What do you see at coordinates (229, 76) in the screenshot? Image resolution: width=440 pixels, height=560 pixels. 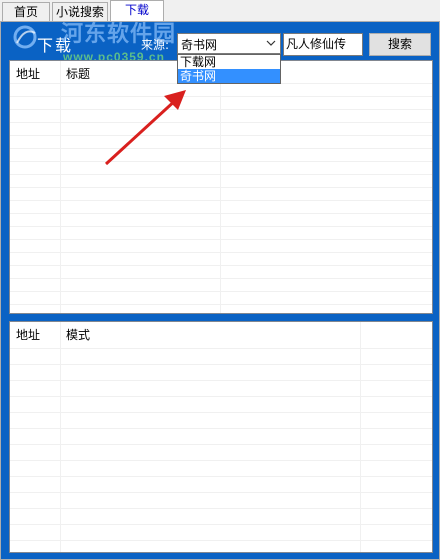 I see `source-option-qishuwang: 奇书网` at bounding box center [229, 76].